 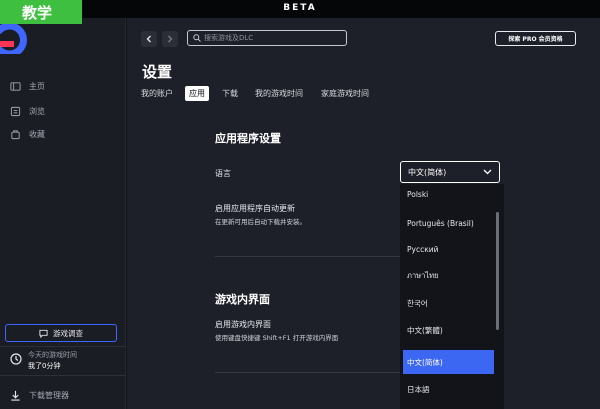 What do you see at coordinates (448, 195) in the screenshot?
I see `language-option-polski: Polski` at bounding box center [448, 195].